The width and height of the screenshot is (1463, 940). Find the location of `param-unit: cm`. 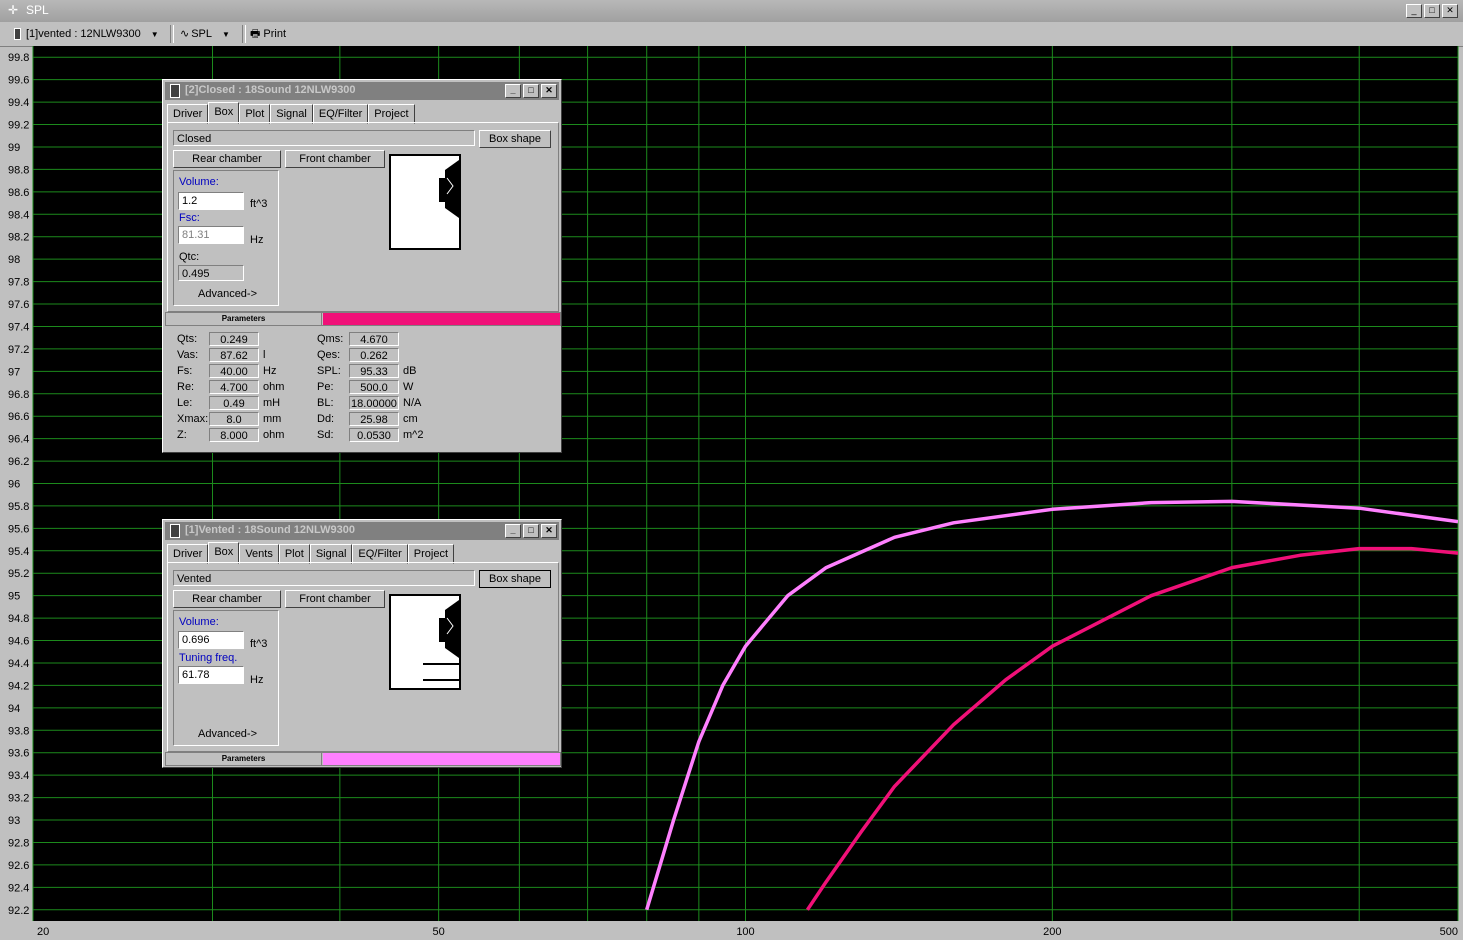

param-unit: cm is located at coordinates (410, 419).